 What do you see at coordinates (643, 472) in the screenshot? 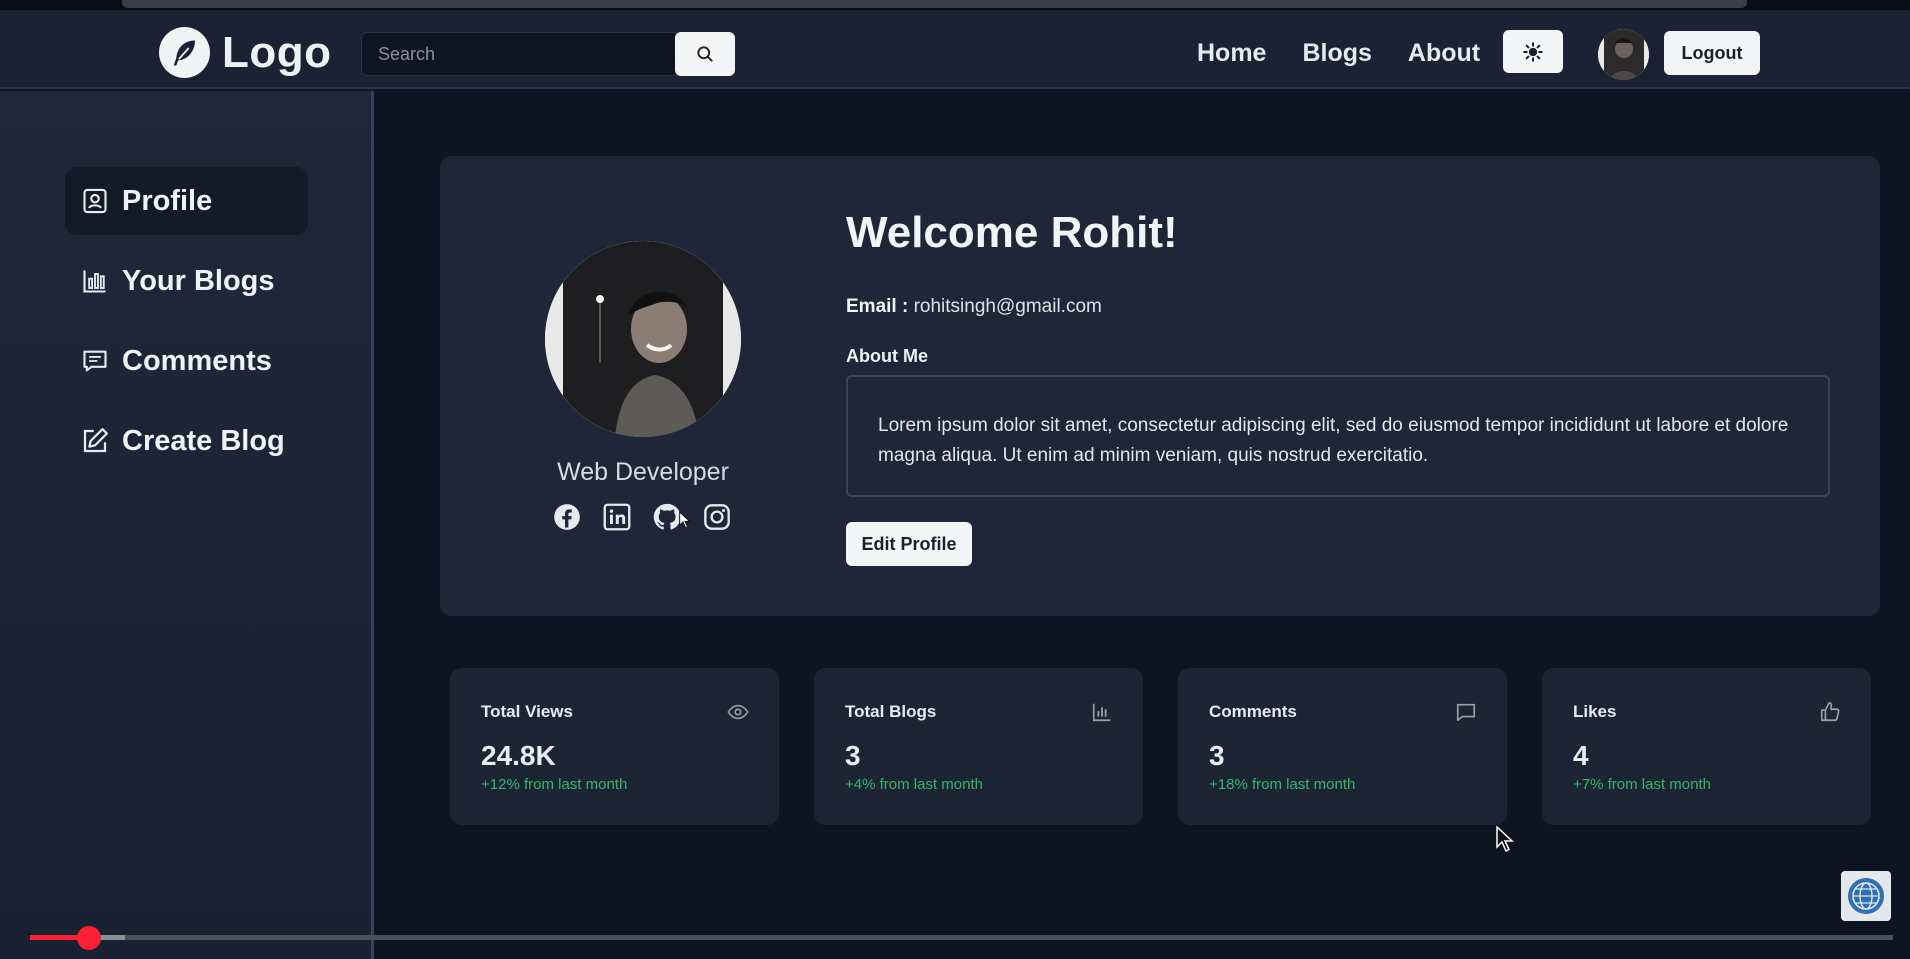
I see `profile-role: Web Developer` at bounding box center [643, 472].